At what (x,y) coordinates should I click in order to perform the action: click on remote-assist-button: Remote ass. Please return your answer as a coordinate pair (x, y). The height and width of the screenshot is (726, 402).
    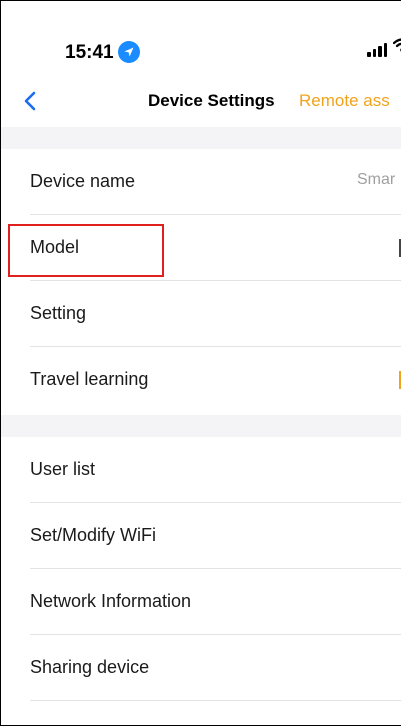
    Looking at the image, I should click on (344, 101).